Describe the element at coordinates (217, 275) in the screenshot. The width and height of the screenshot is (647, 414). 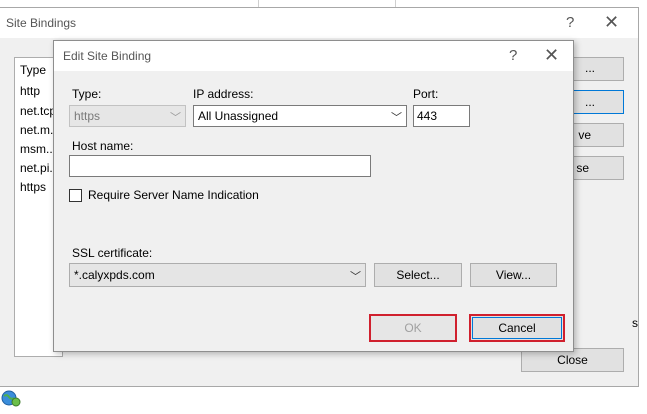
I see `ssl-certificate-dropdown: *.calyxpds.com ﹀` at that location.